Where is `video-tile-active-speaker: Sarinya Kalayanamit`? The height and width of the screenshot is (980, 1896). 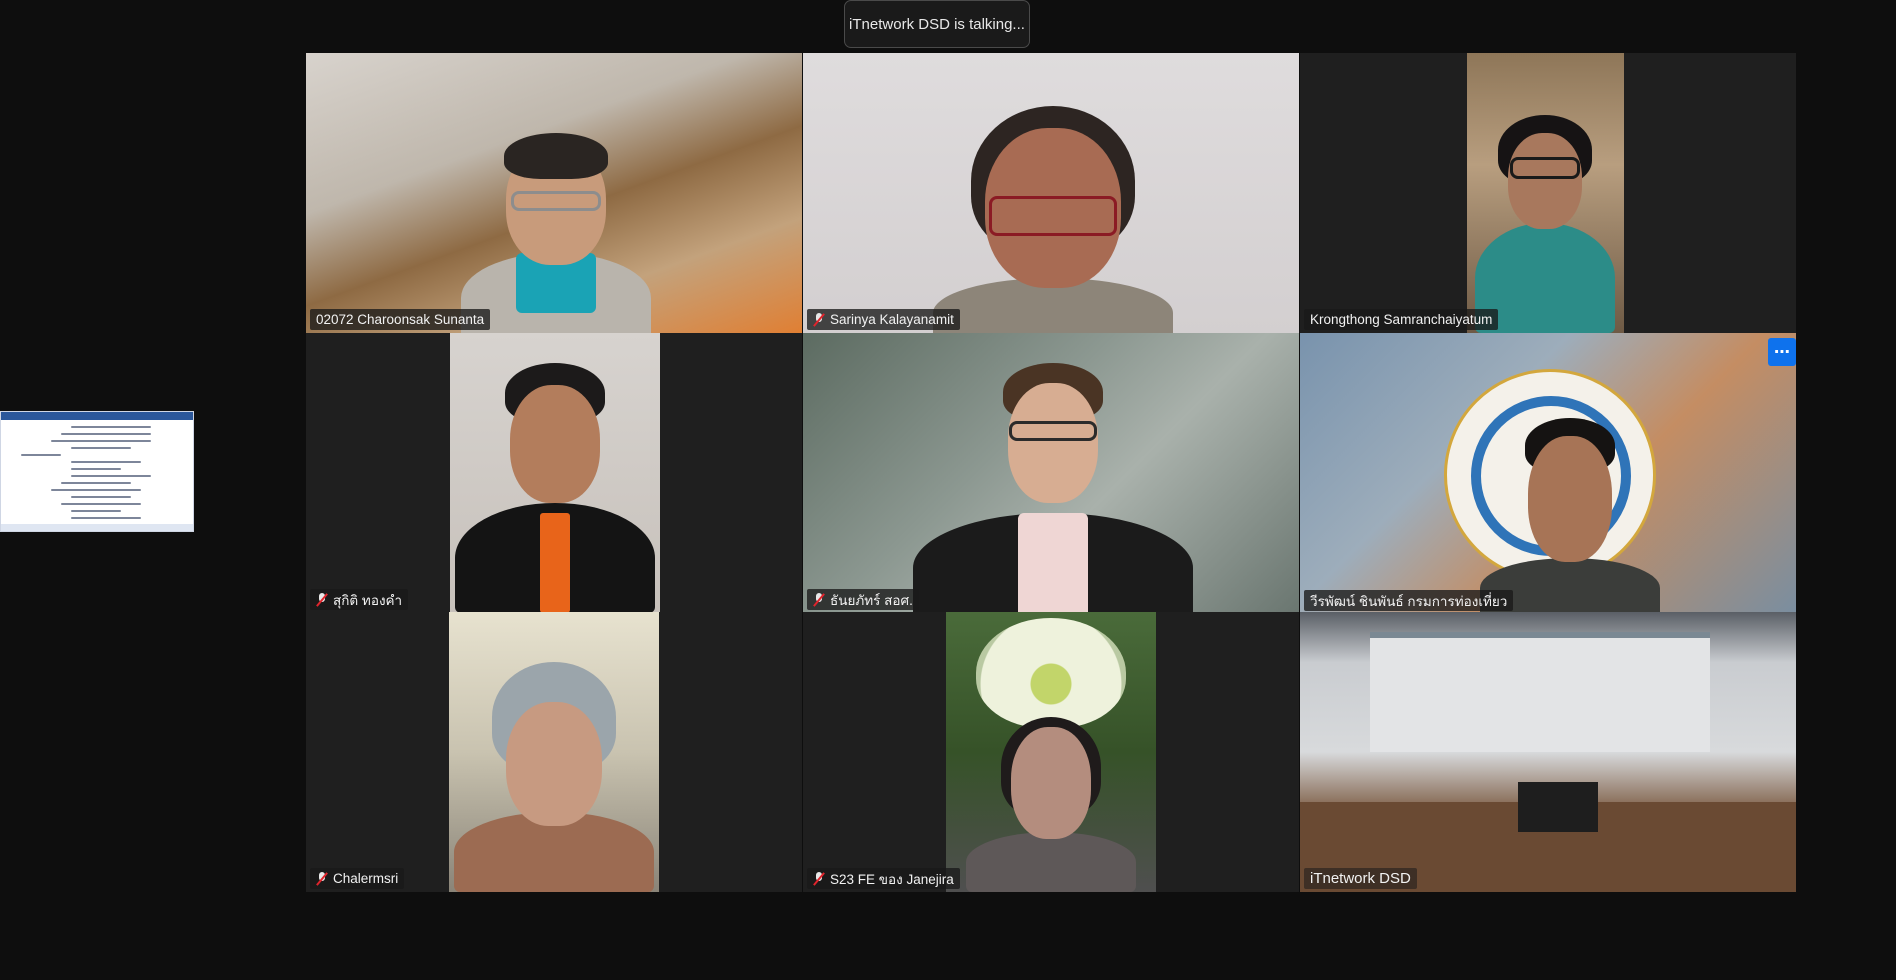
video-tile-active-speaker: Sarinya Kalayanamit is located at coordinates (1051, 193).